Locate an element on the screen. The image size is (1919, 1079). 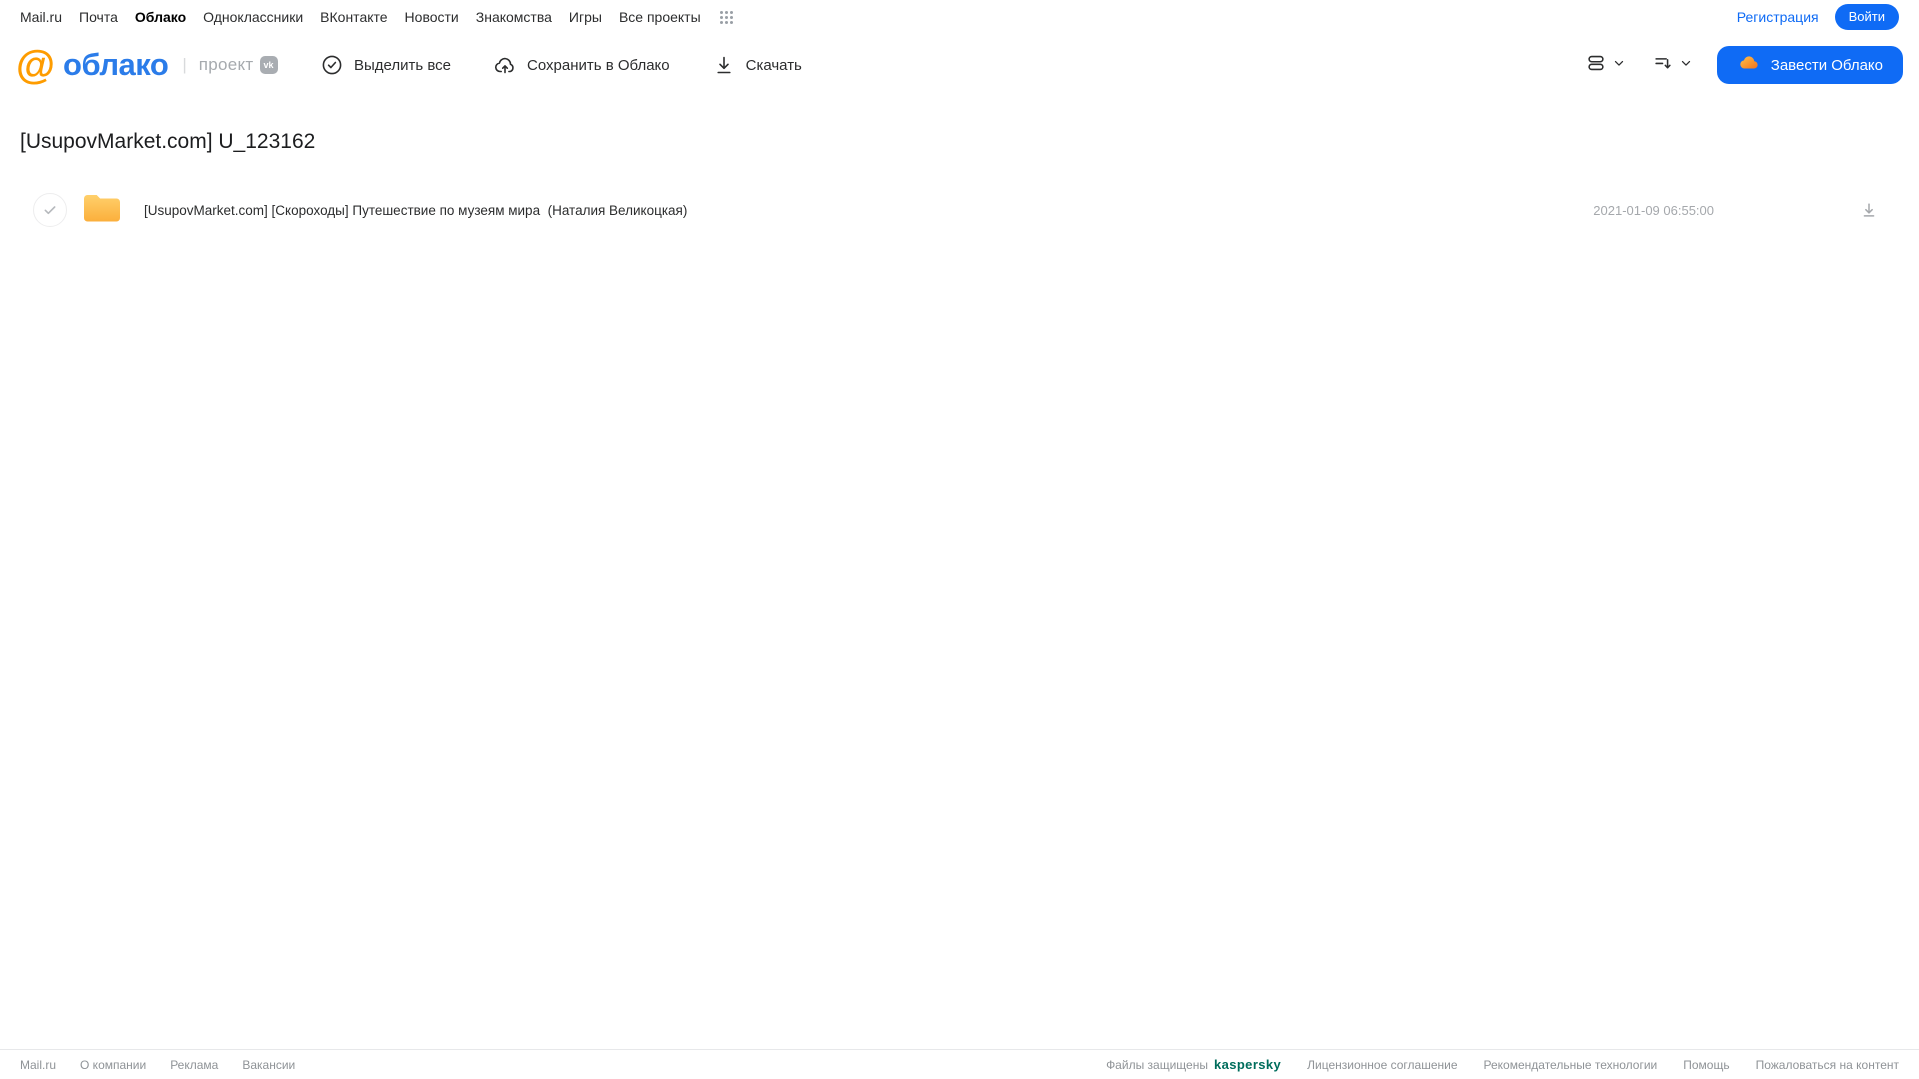
nav-all-projects: Все проекты is located at coordinates (660, 17).